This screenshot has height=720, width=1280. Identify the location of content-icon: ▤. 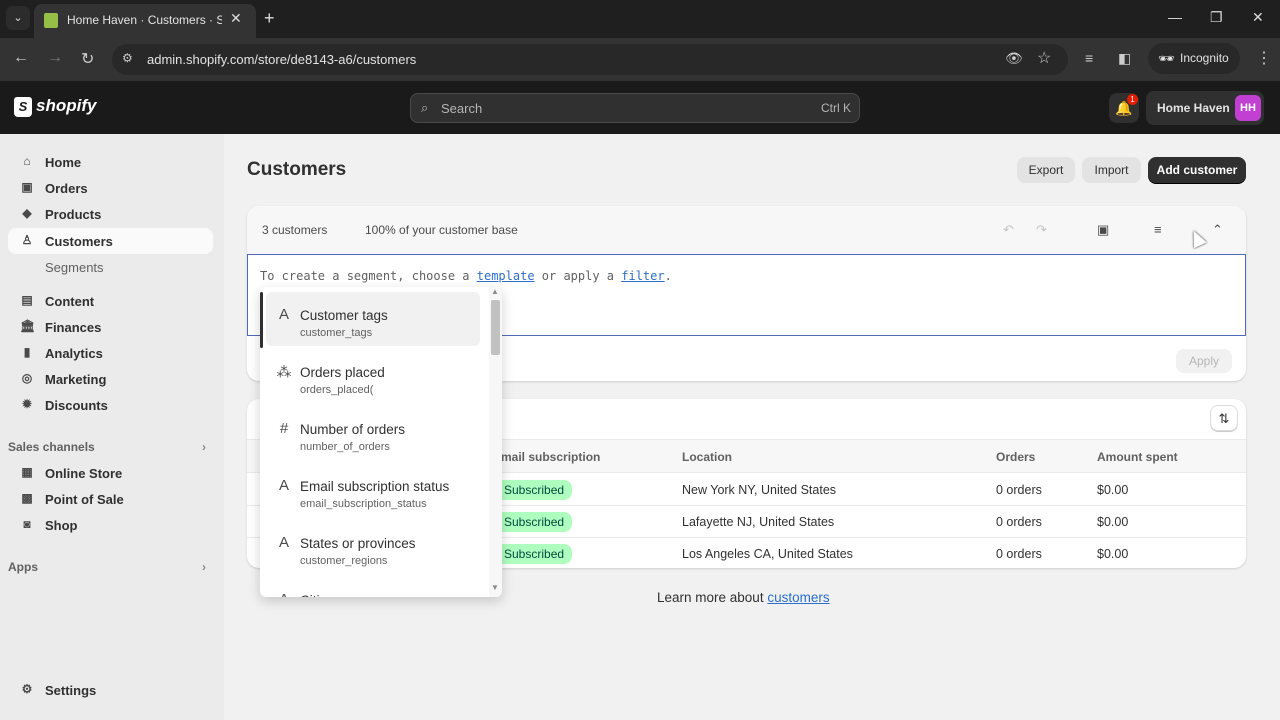
(27, 300).